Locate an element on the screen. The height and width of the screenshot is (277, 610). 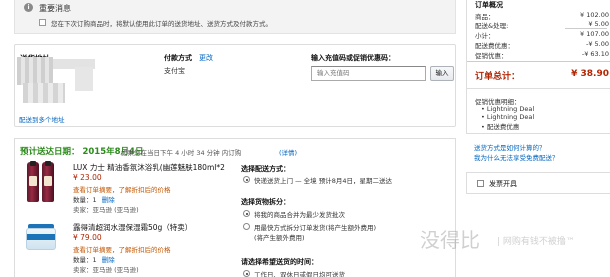
notice-text: 您在下次订购商品时，将默认使用此订单的送货地址、送货方式及付款方式。 is located at coordinates (161, 24).